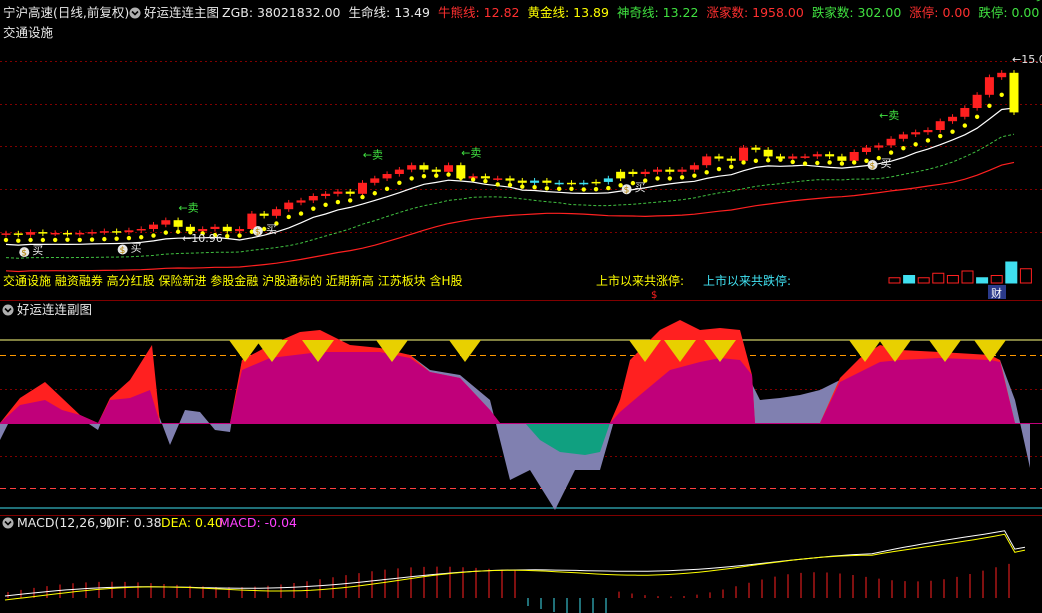 The height and width of the screenshot is (613, 1042). What do you see at coordinates (640, 280) in the screenshot?
I see `limit-up-label: 上市以来共涨停:` at bounding box center [640, 280].